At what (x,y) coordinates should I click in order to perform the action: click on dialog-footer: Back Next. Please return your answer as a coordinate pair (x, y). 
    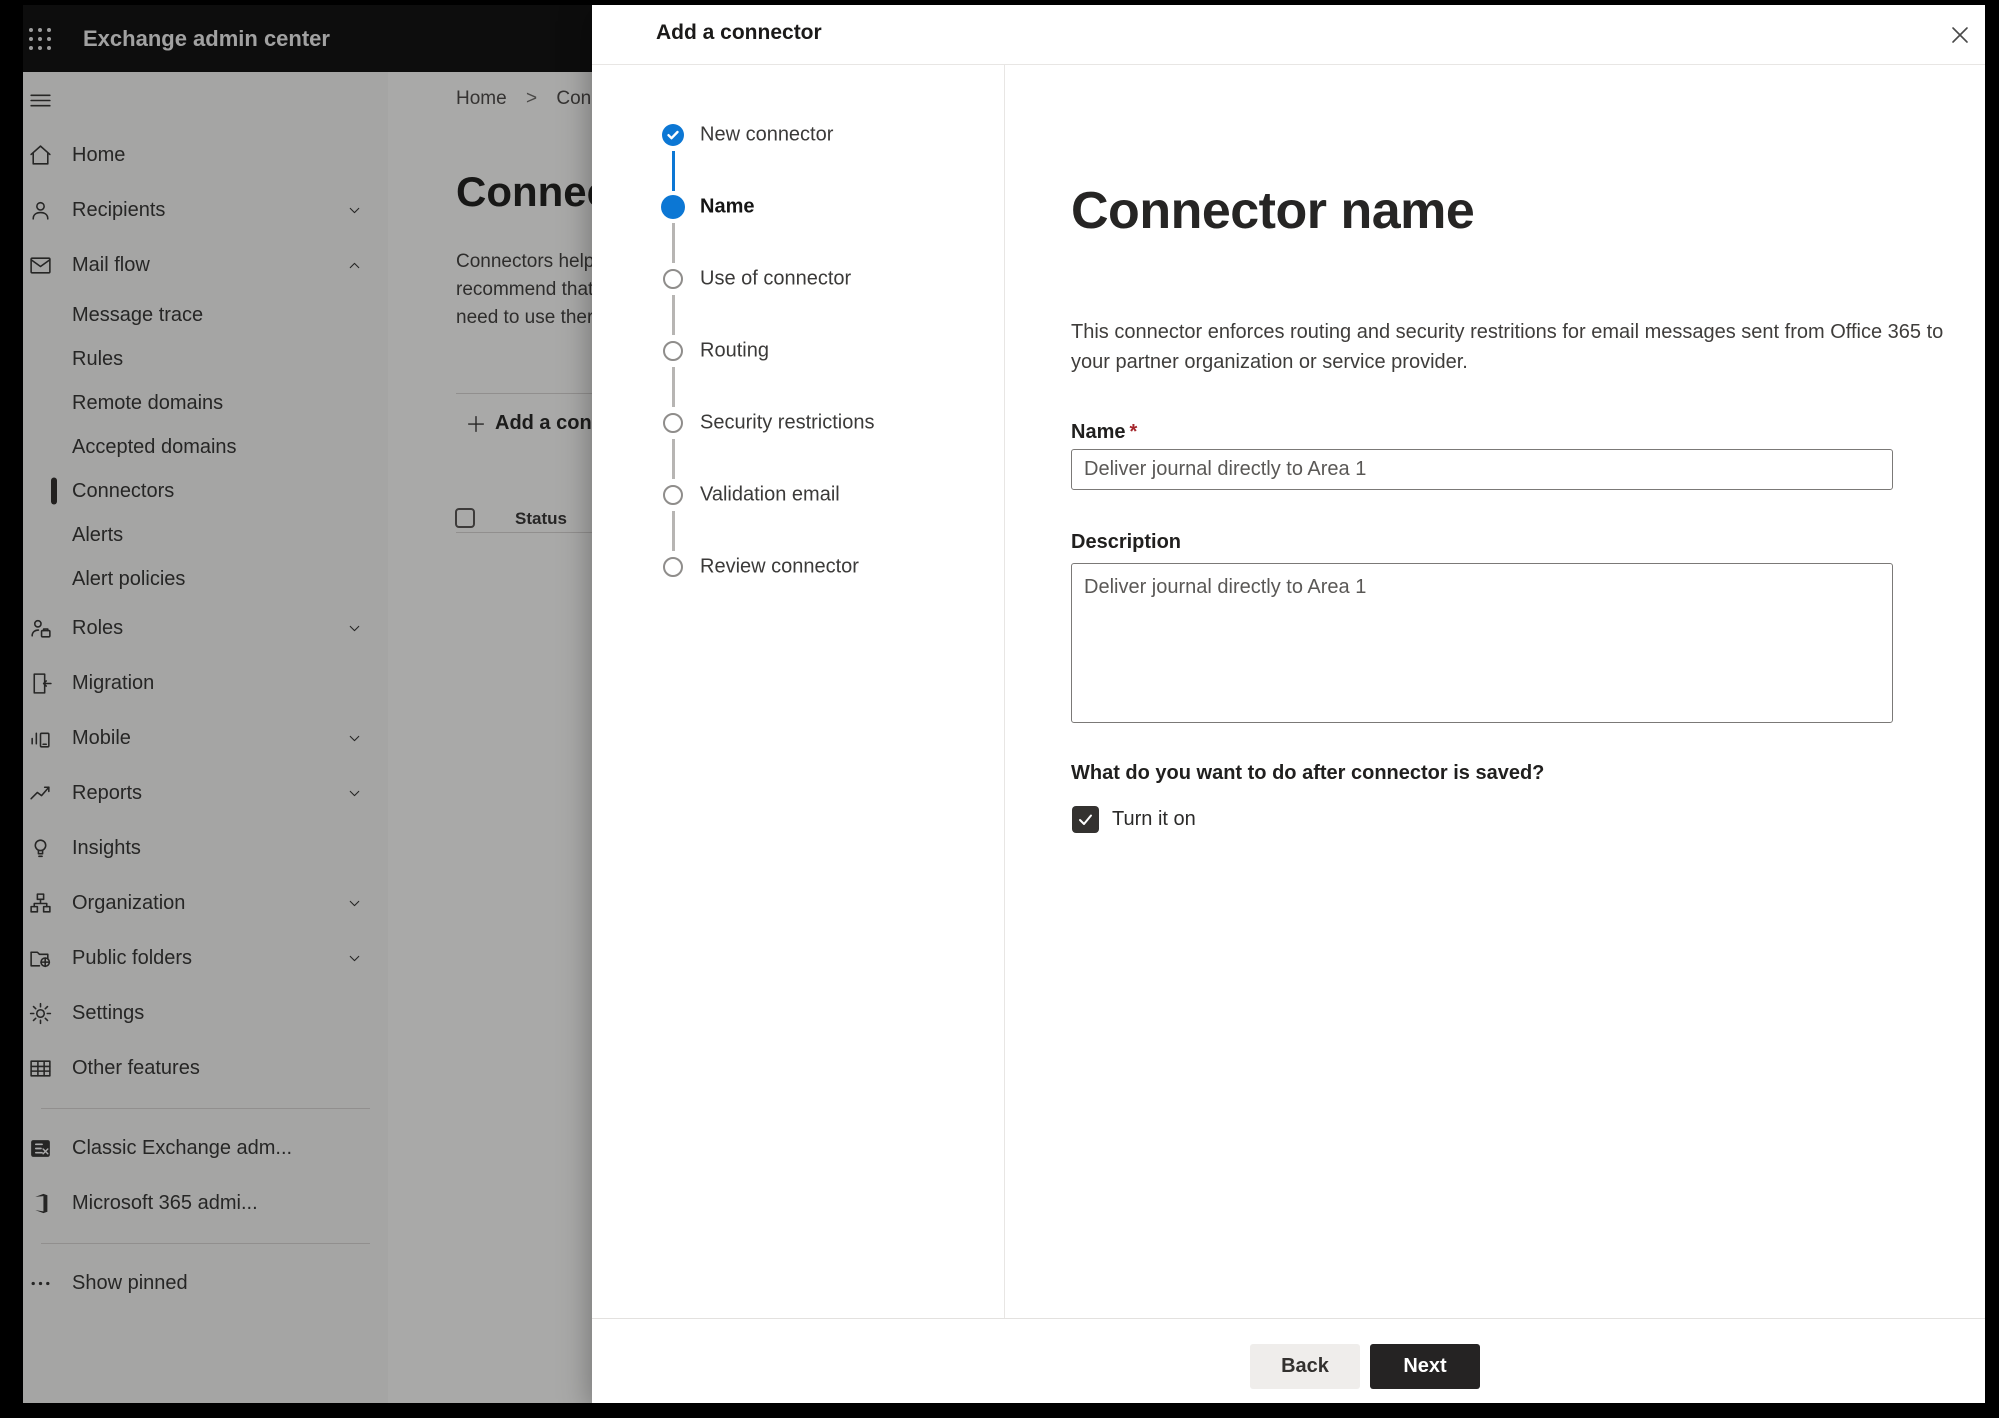
    Looking at the image, I should click on (1288, 1360).